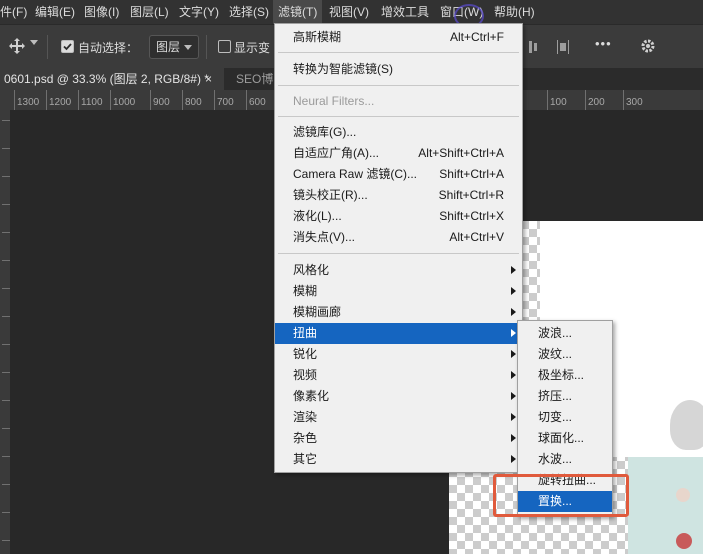 Image resolution: width=703 pixels, height=554 pixels. Describe the element at coordinates (634, 102) in the screenshot. I see `ruler-label: 300` at that location.